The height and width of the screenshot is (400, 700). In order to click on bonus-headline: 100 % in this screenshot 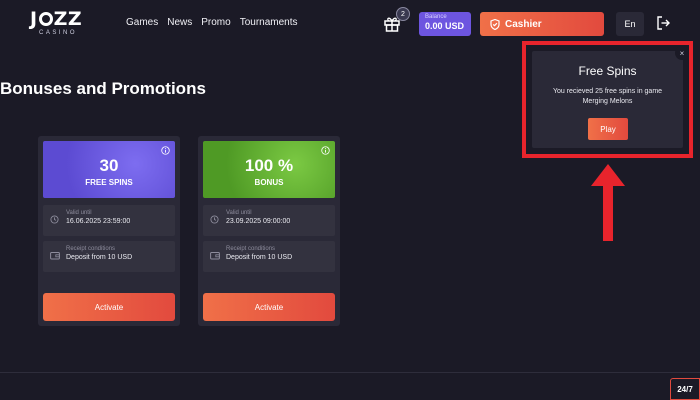, I will do `click(269, 165)`.